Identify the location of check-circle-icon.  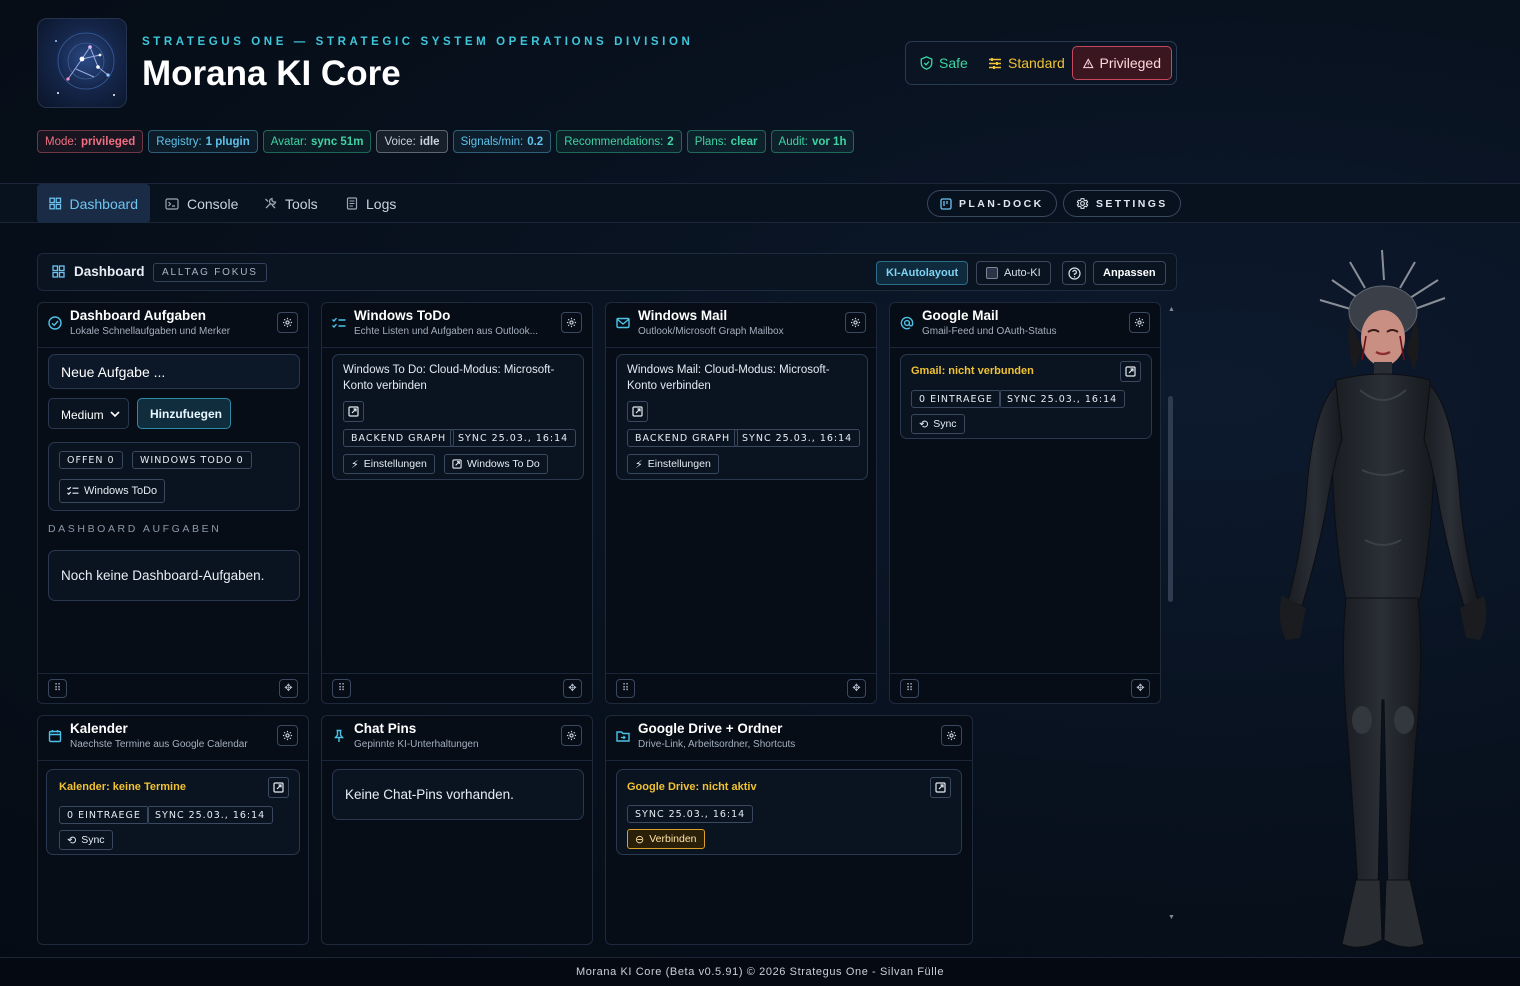
(55, 323).